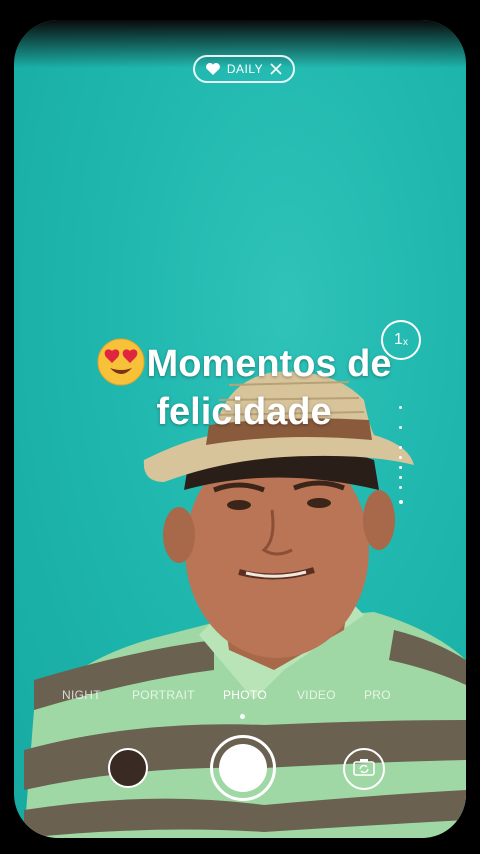  I want to click on shutter-button, so click(243, 768).